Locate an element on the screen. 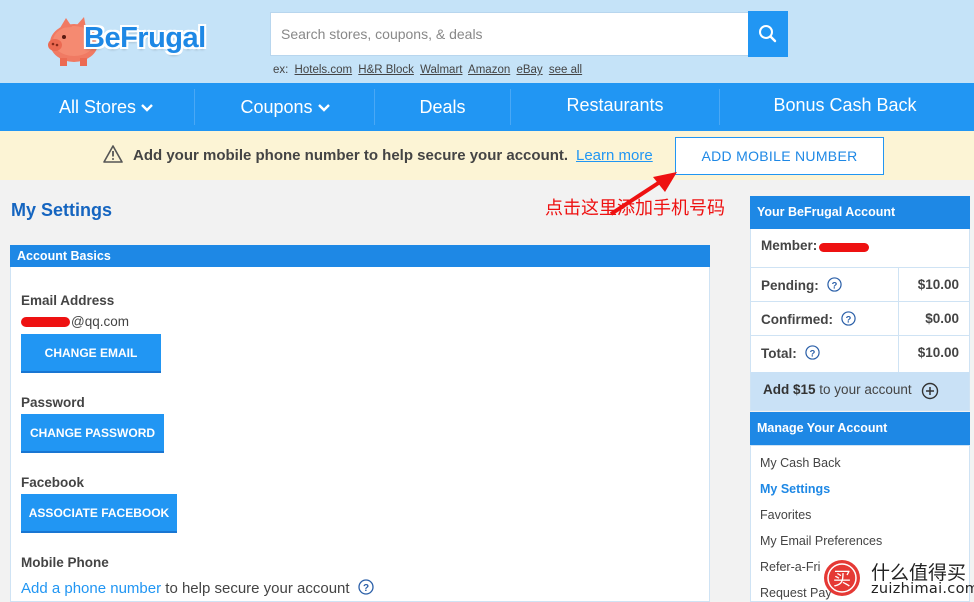 Image resolution: width=974 pixels, height=602 pixels. nav-label: Coupons is located at coordinates (276, 107).